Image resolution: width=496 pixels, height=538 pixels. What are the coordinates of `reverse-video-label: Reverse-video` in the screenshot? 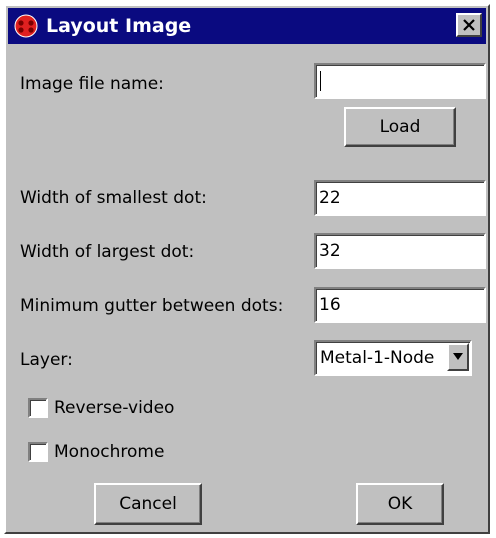 It's located at (114, 408).